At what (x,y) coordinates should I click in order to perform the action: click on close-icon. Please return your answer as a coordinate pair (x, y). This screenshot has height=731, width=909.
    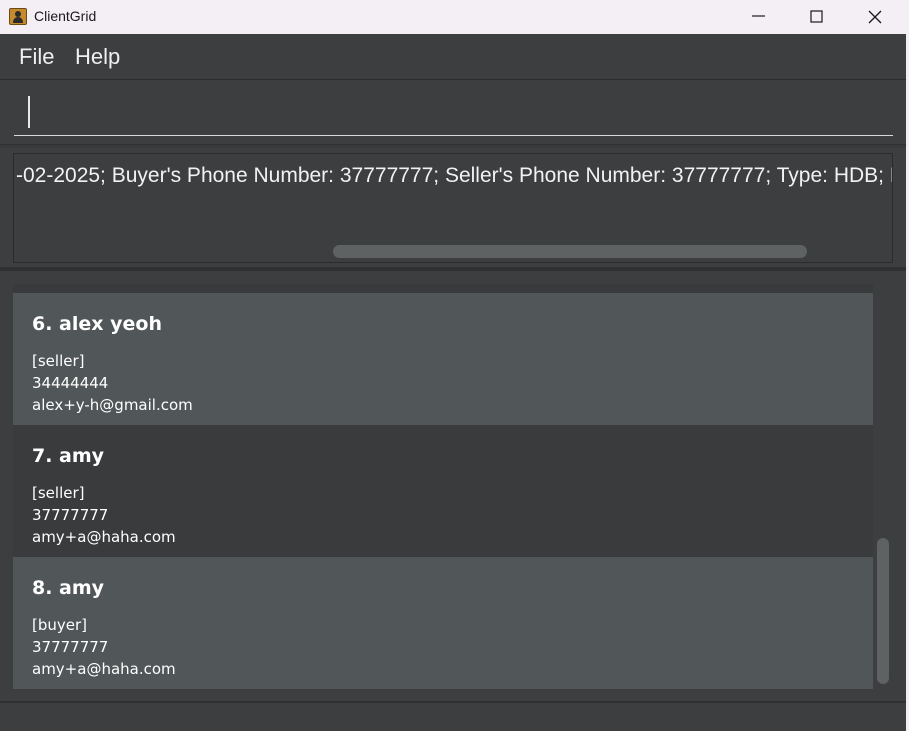
    Looking at the image, I should click on (875, 17).